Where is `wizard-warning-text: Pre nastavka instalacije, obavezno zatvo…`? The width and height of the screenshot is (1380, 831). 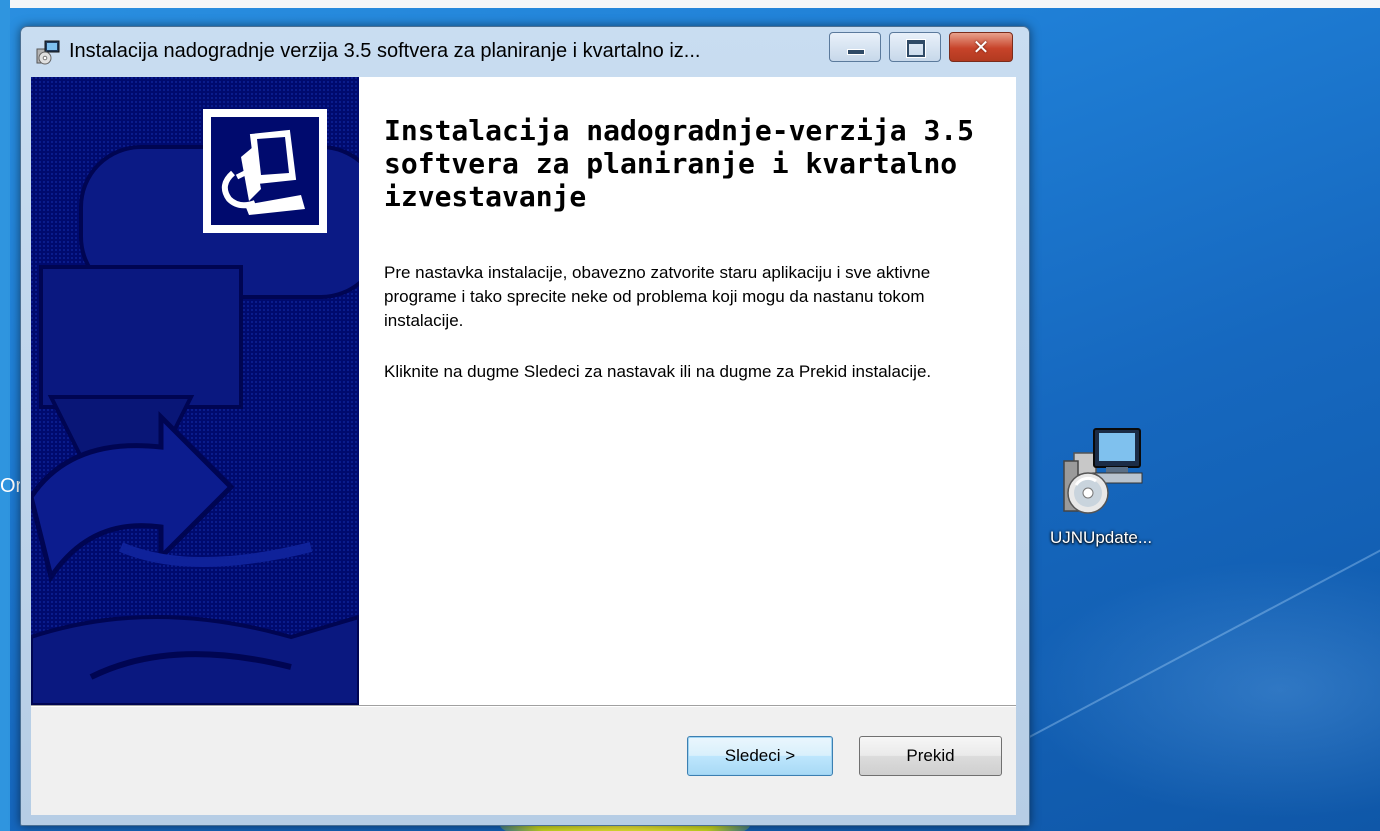
wizard-warning-text: Pre nastavka instalacije, obavezno zatvo… is located at coordinates (657, 296).